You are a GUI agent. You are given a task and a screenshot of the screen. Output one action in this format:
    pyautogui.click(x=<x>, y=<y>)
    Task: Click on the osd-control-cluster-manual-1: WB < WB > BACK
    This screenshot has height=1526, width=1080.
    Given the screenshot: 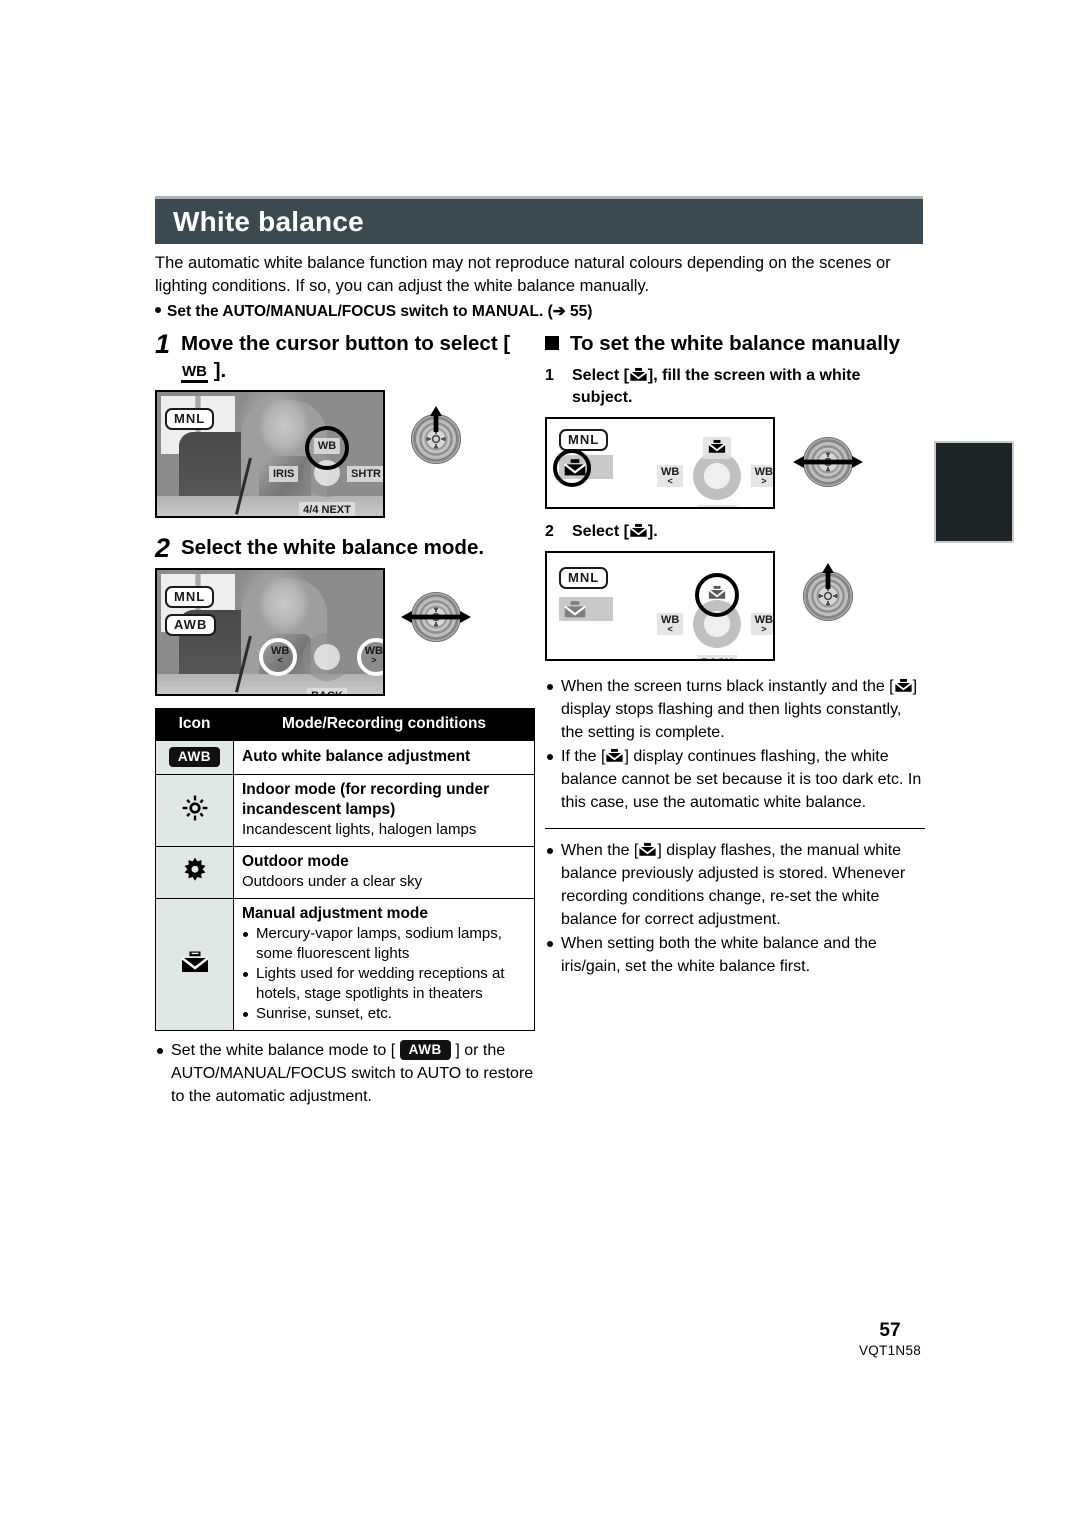 What is the action you would take?
    pyautogui.click(x=715, y=472)
    